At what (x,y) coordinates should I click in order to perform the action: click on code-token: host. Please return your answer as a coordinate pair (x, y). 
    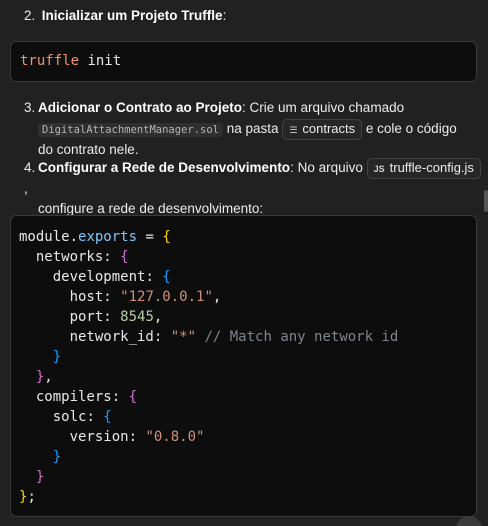
    Looking at the image, I should click on (86, 297).